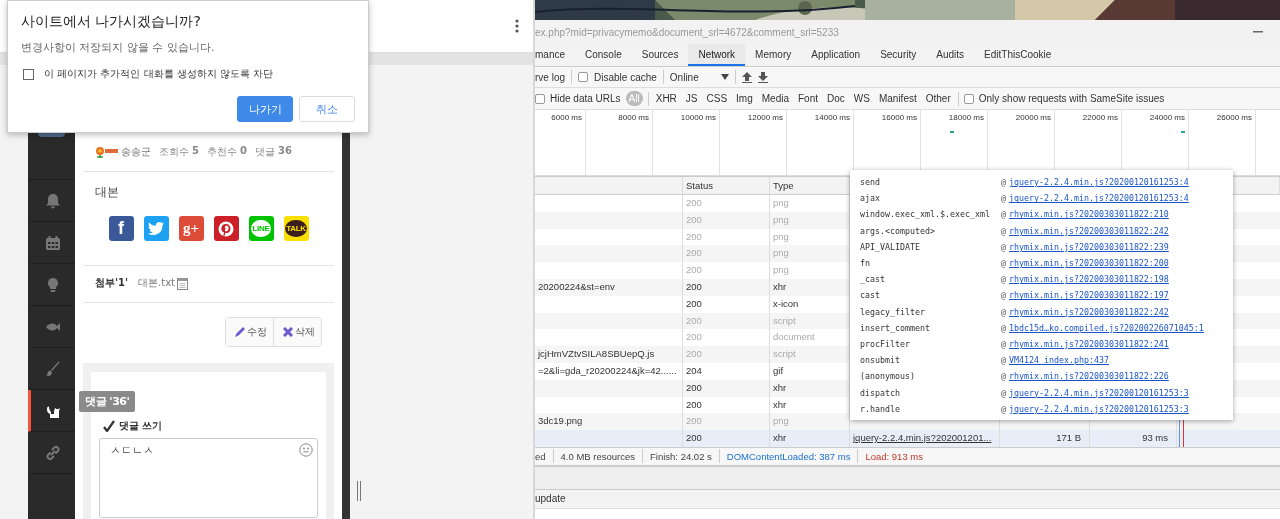 The width and height of the screenshot is (1280, 519). I want to click on tick-label: 20000 ms, so click(1033, 117).